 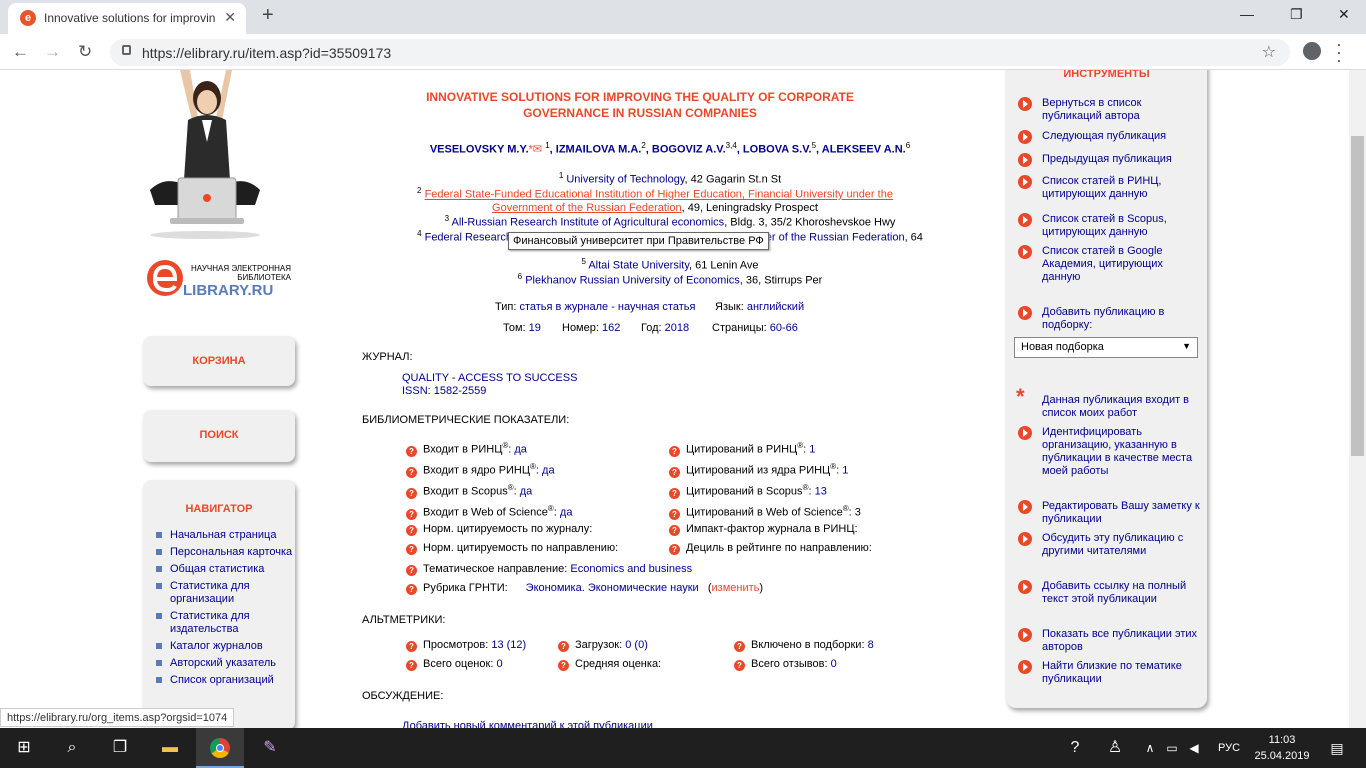 What do you see at coordinates (871, 645) in the screenshot?
I see `altm-value: 8` at bounding box center [871, 645].